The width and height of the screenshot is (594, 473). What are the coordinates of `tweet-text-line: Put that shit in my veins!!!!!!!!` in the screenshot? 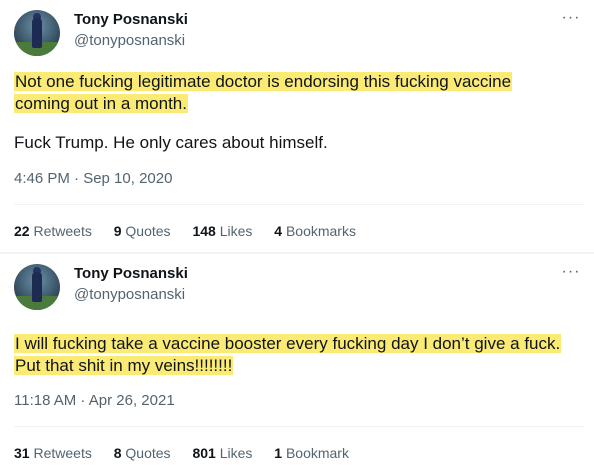 It's located at (124, 365).